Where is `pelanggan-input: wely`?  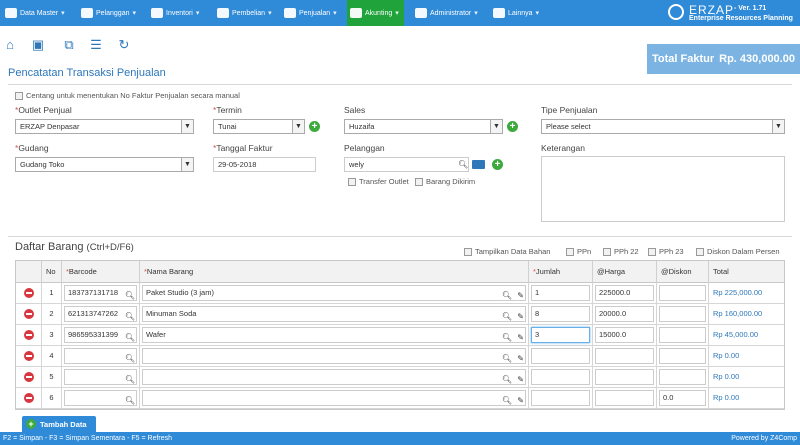
pelanggan-input: wely is located at coordinates (406, 164).